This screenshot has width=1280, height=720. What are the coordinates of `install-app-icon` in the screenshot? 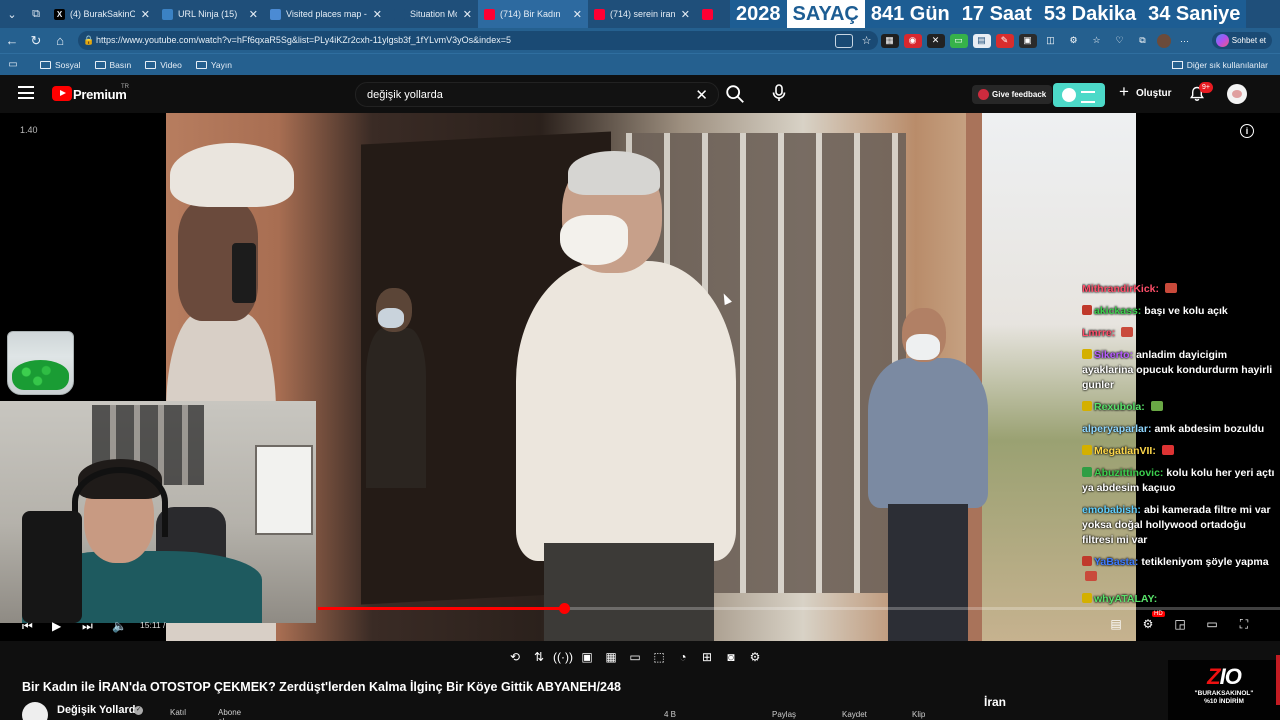 It's located at (843, 40).